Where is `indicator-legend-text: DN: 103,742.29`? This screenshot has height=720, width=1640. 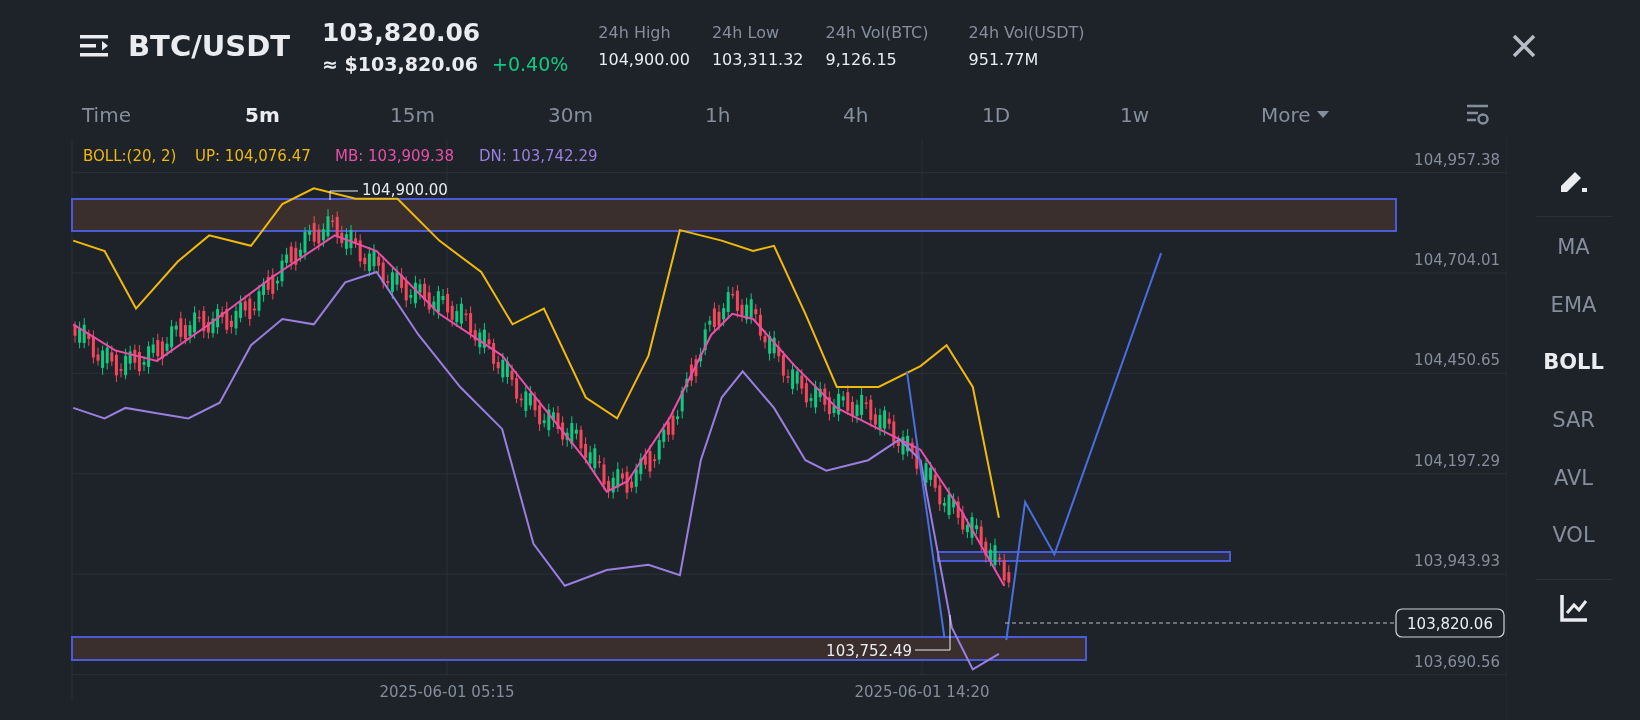 indicator-legend-text: DN: 103,742.29 is located at coordinates (538, 156).